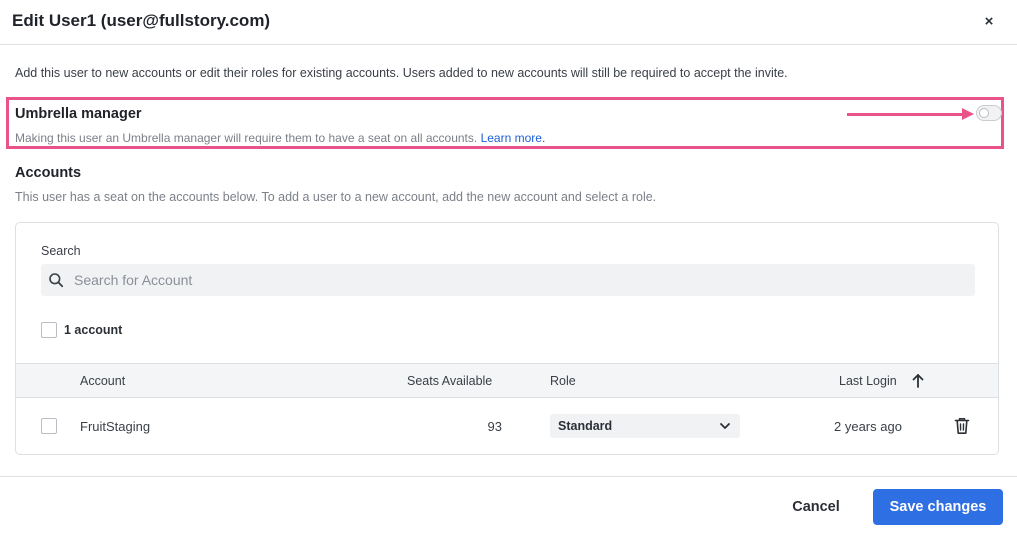 This screenshot has width=1017, height=533. Describe the element at coordinates (585, 426) in the screenshot. I see `role-value: Standard` at that location.